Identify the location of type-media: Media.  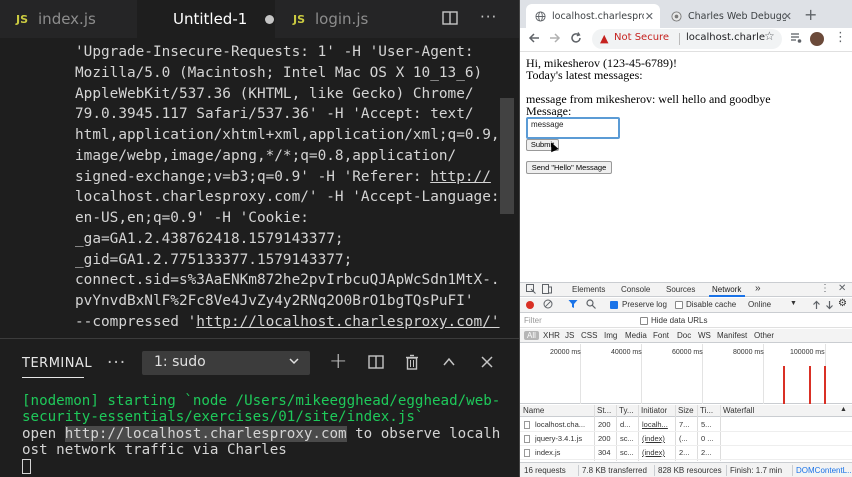
(636, 335).